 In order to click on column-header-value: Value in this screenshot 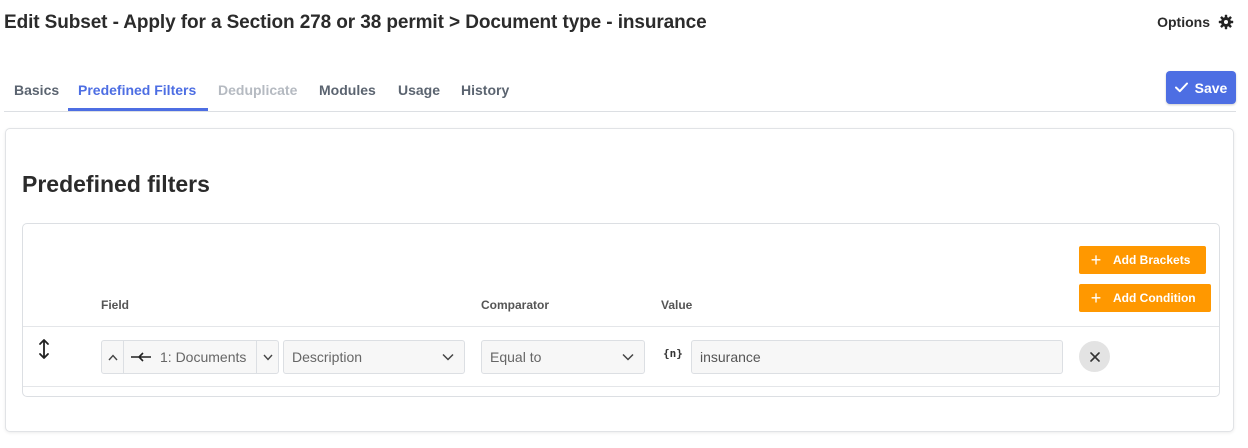, I will do `click(677, 305)`.